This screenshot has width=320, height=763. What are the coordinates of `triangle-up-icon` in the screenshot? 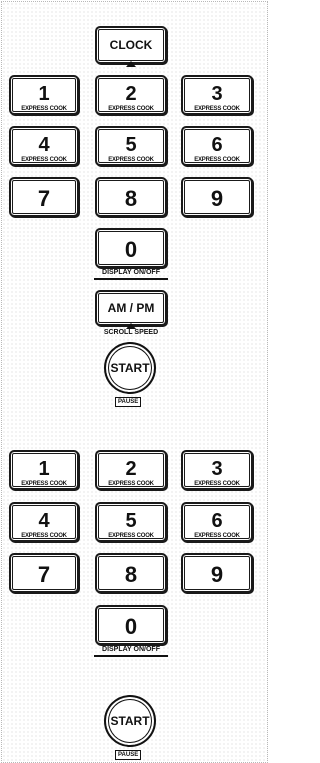 It's located at (131, 64).